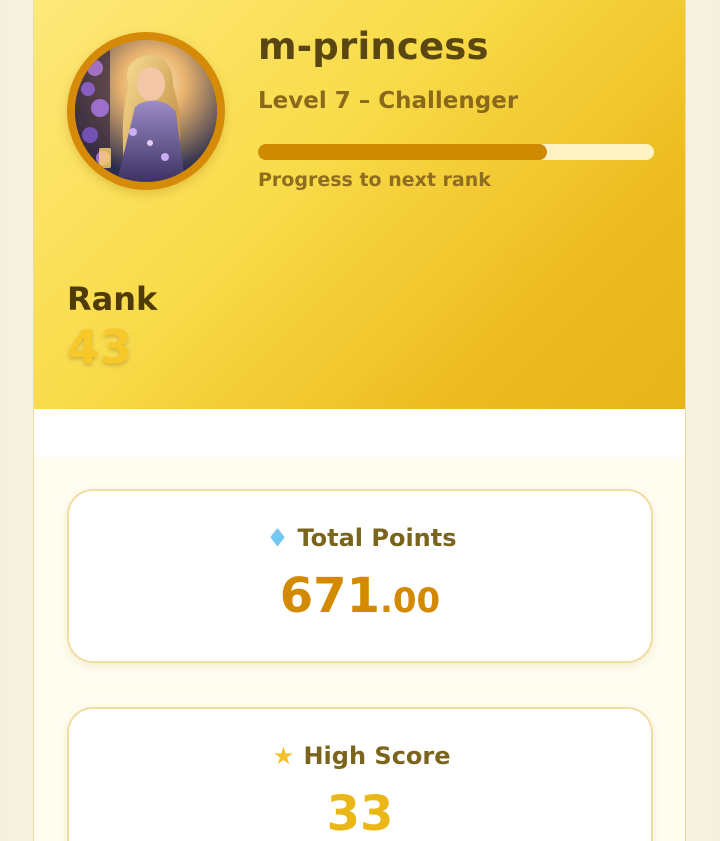  I want to click on diamond-icon: ♦, so click(277, 538).